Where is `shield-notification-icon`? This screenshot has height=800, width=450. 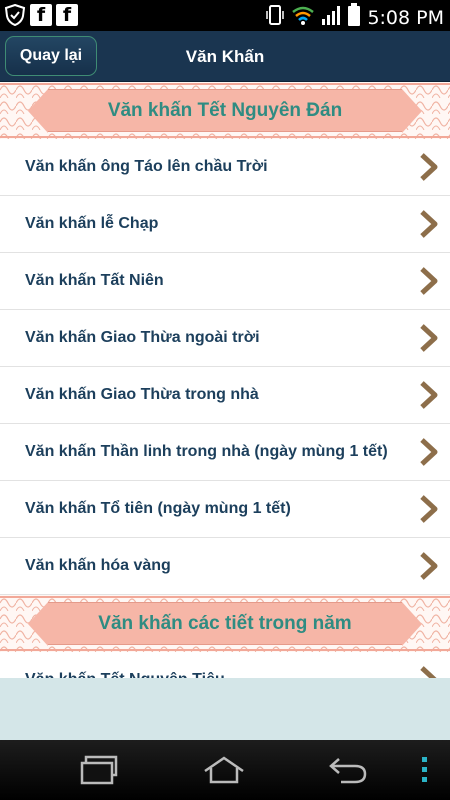
shield-notification-icon is located at coordinates (15, 15).